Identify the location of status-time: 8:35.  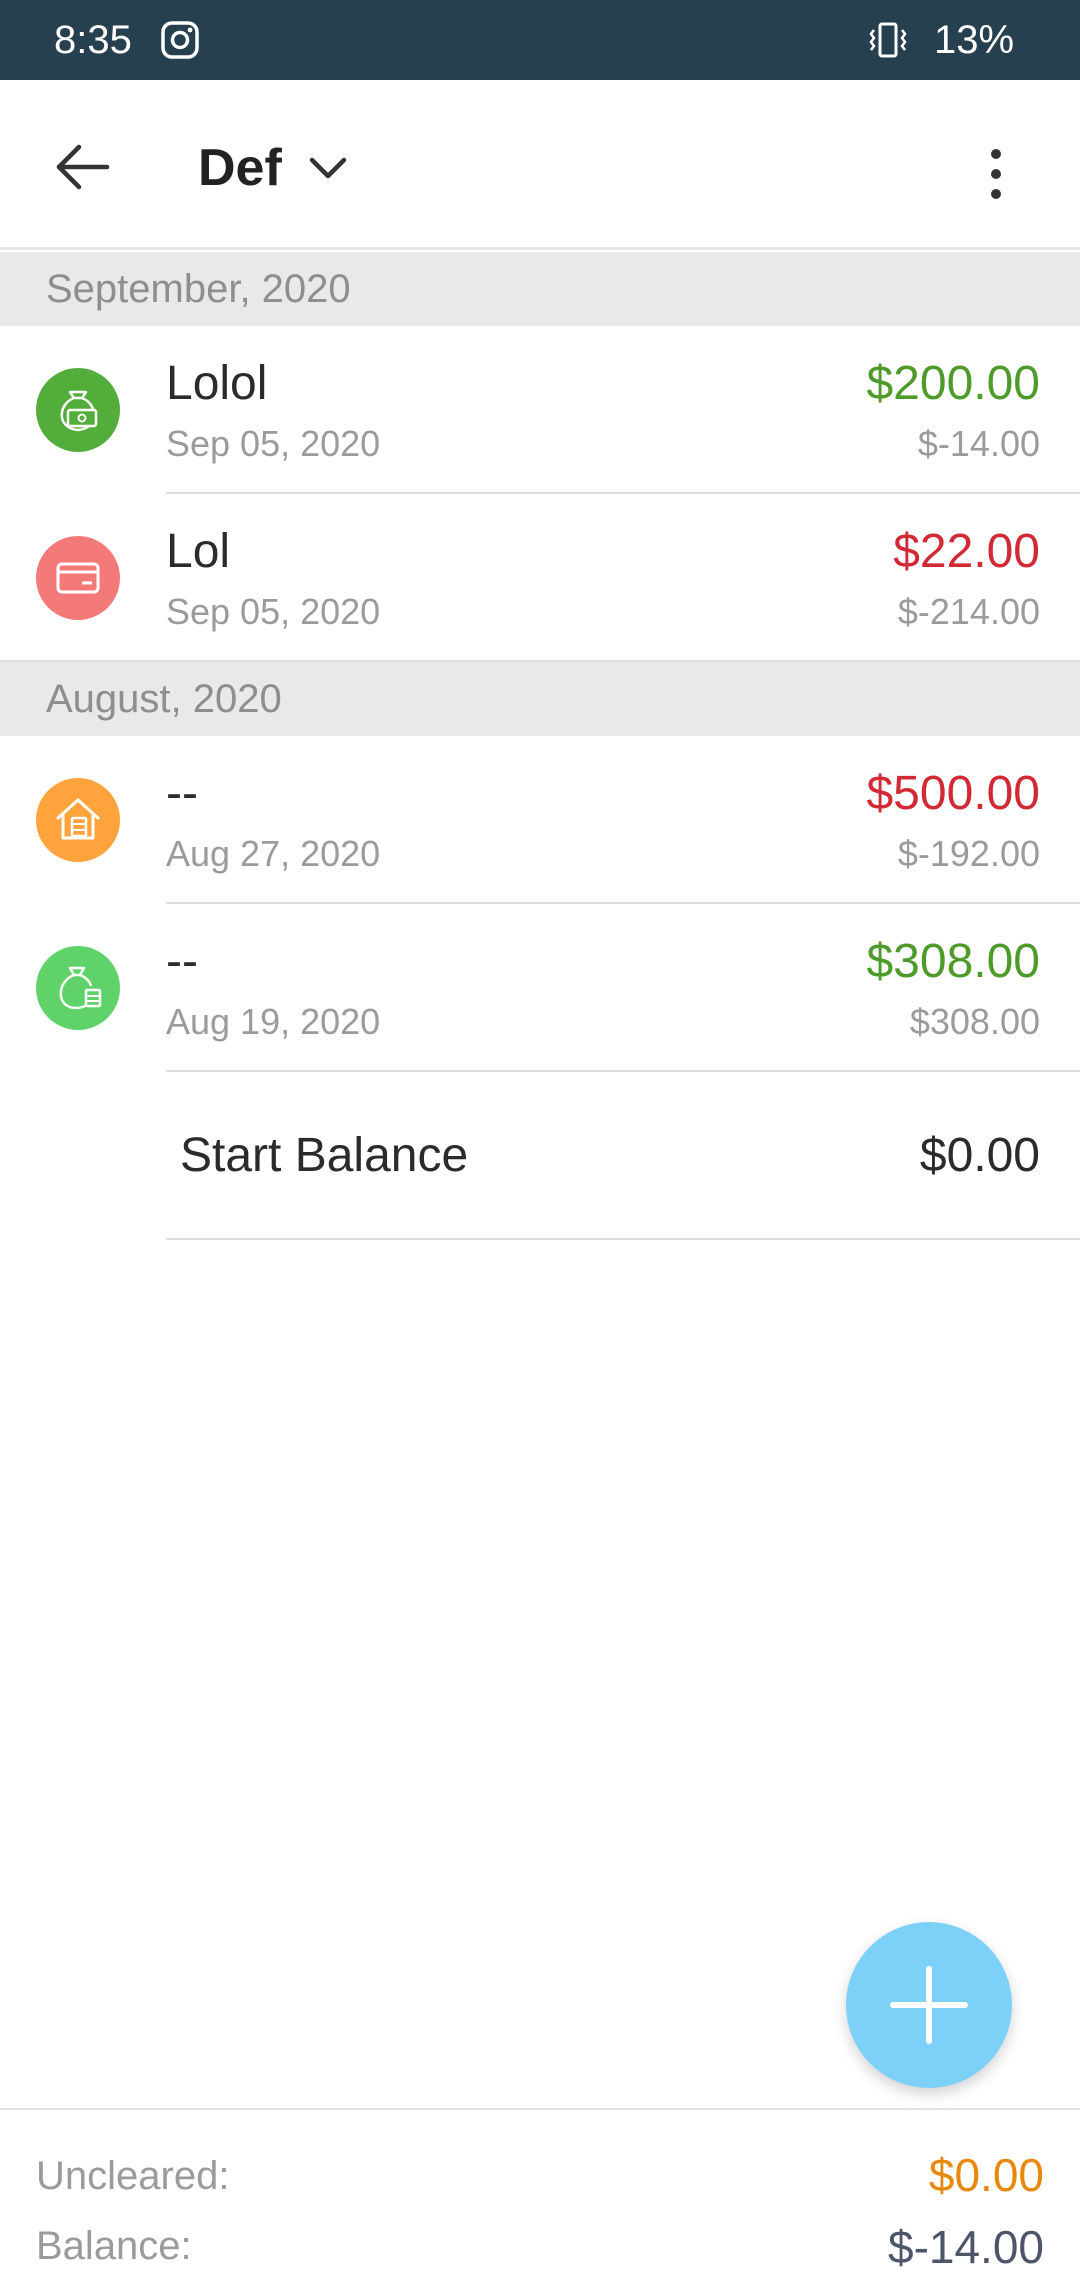
(93, 40).